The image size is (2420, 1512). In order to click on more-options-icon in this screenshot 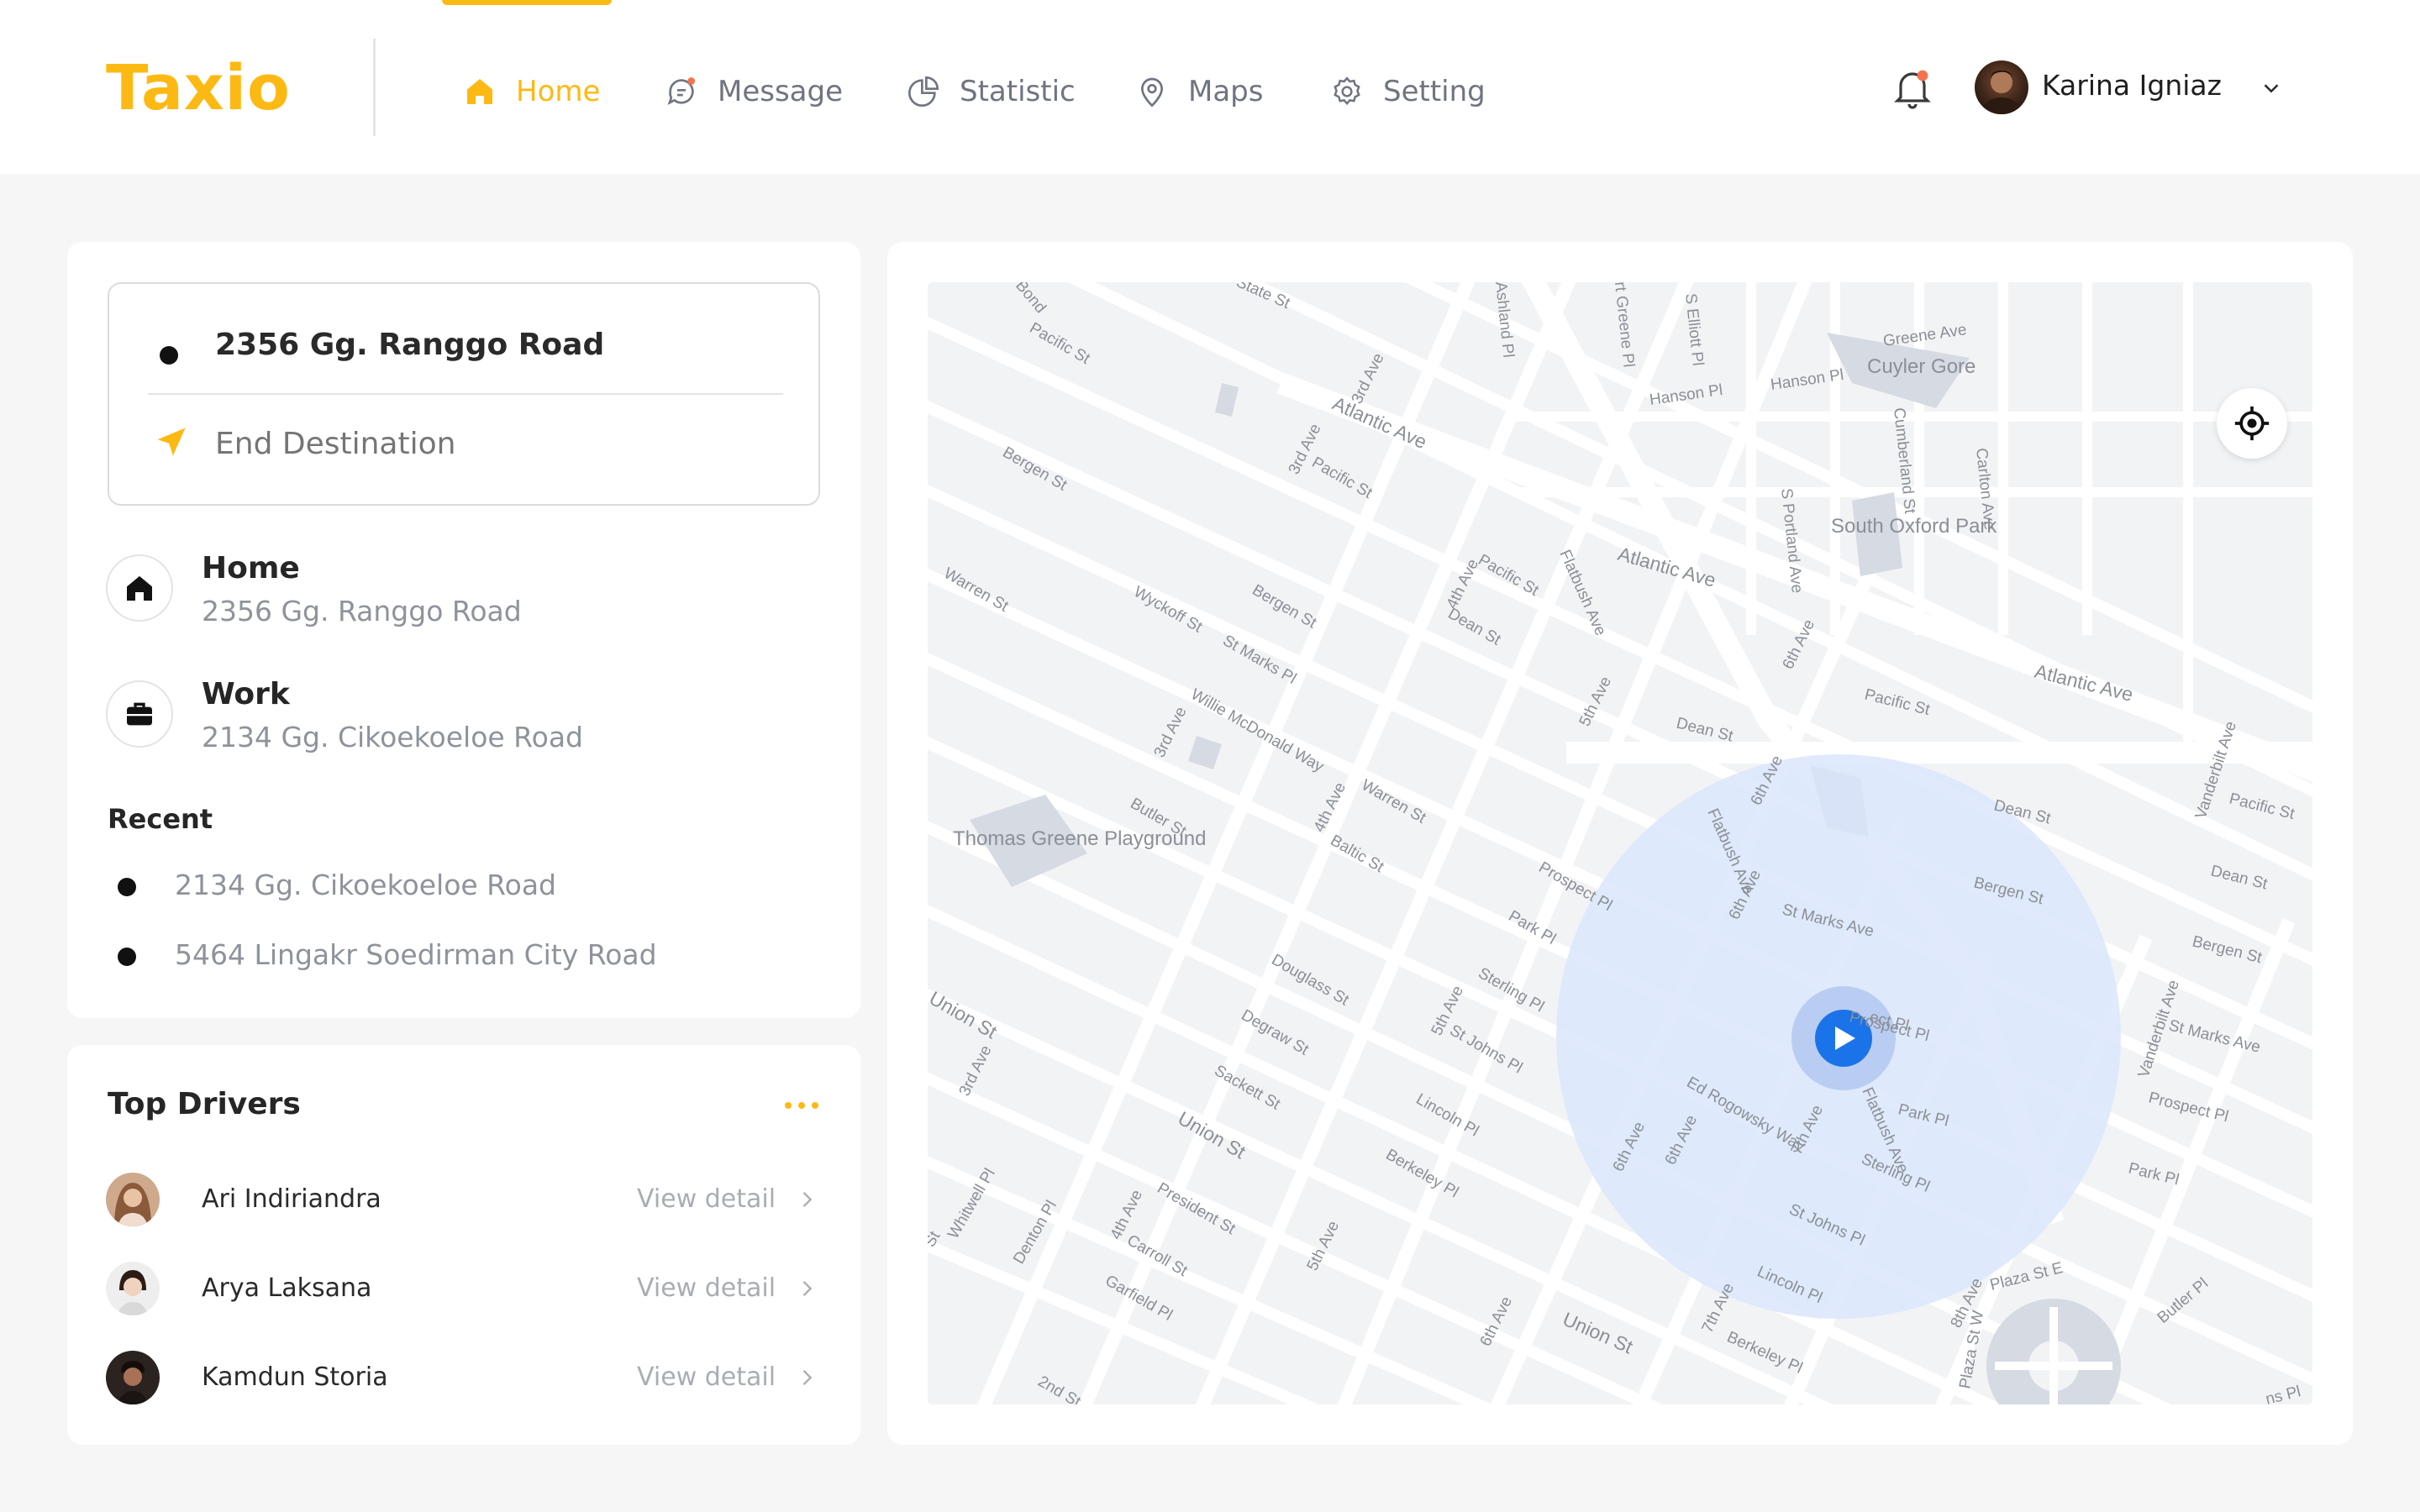, I will do `click(801, 1105)`.